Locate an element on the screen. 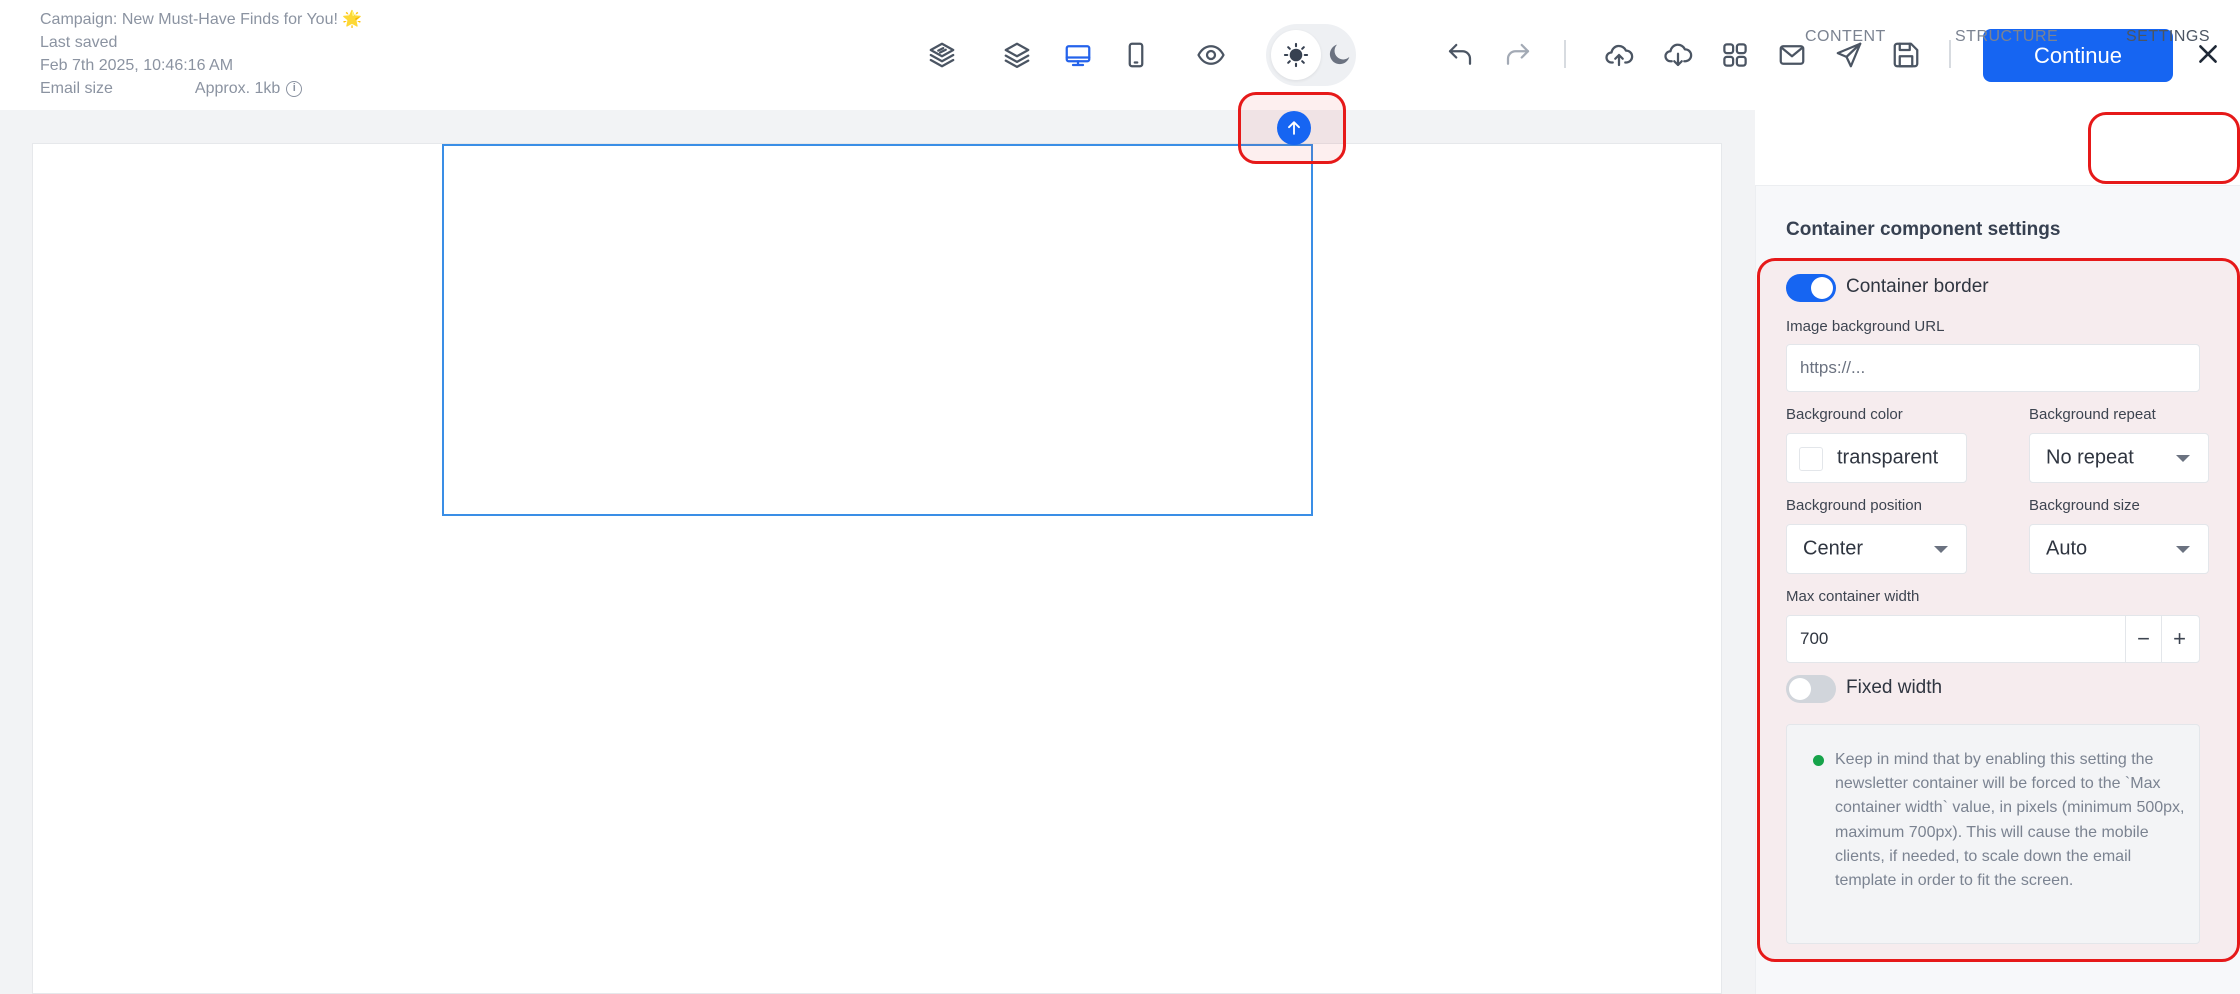 The width and height of the screenshot is (2240, 994). bg-repeat-value: No repeat is located at coordinates (2090, 457).